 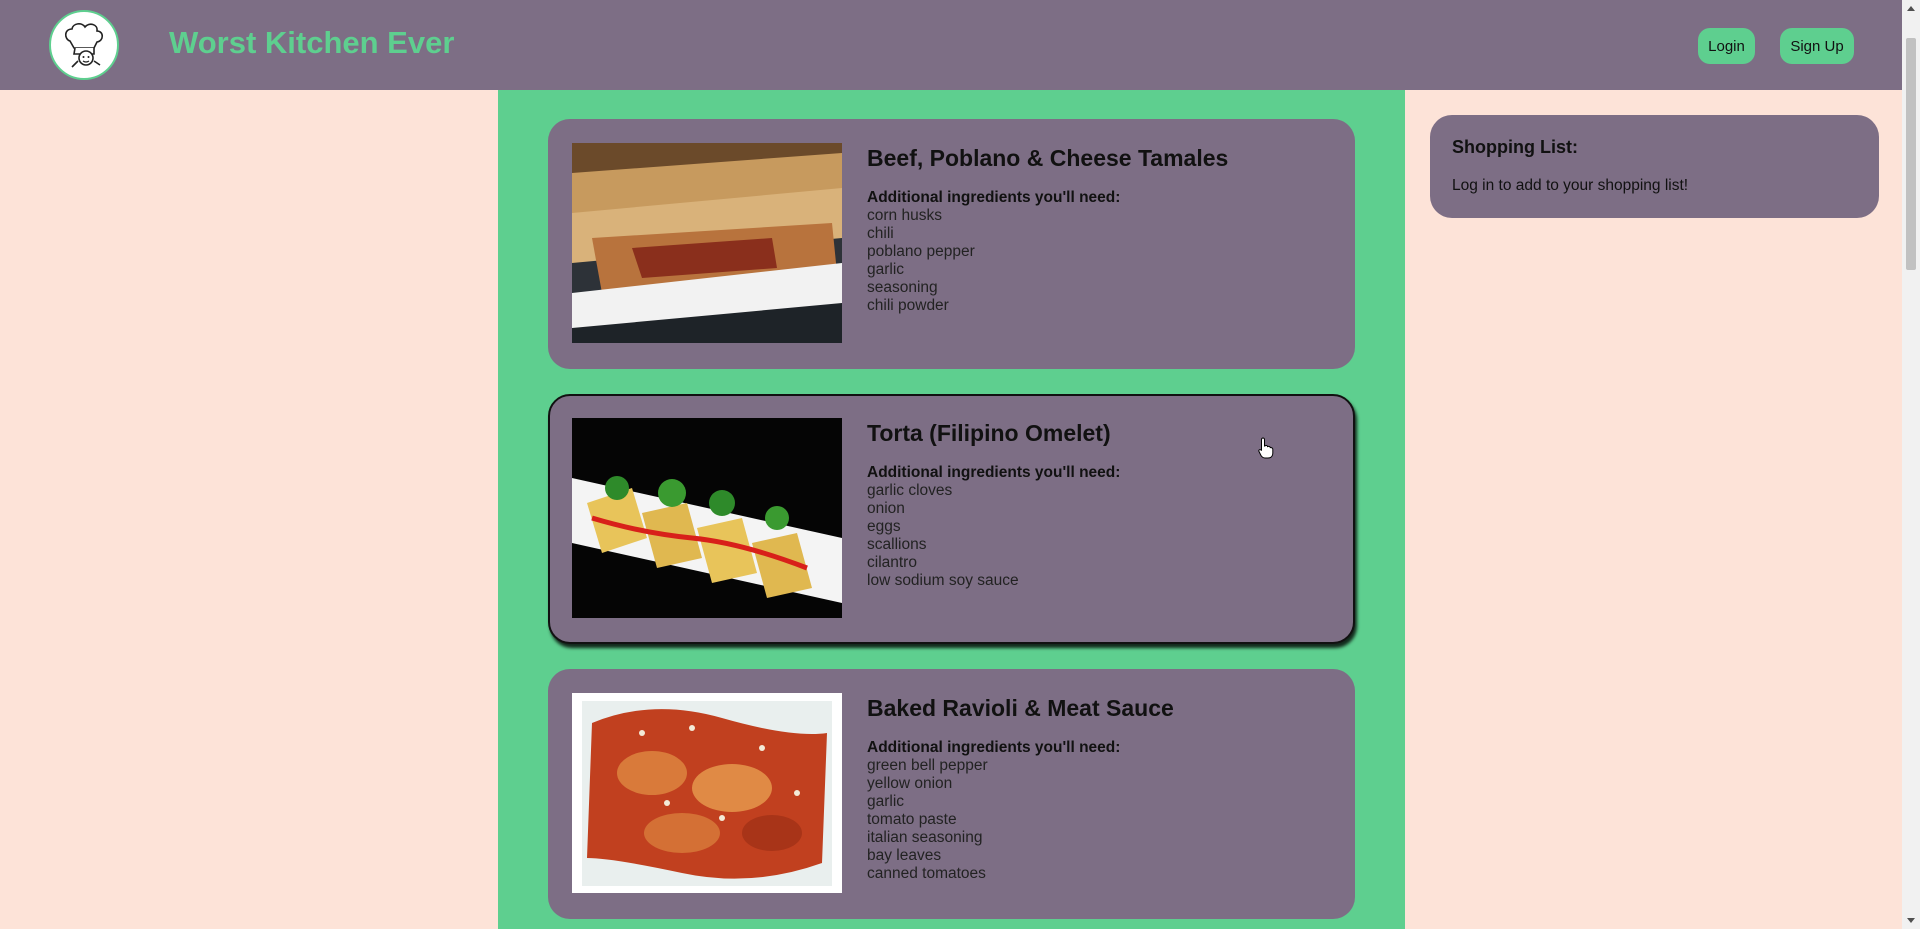 I want to click on recipe-title: Baked Ravioli & Meat Sauce, so click(x=1020, y=708).